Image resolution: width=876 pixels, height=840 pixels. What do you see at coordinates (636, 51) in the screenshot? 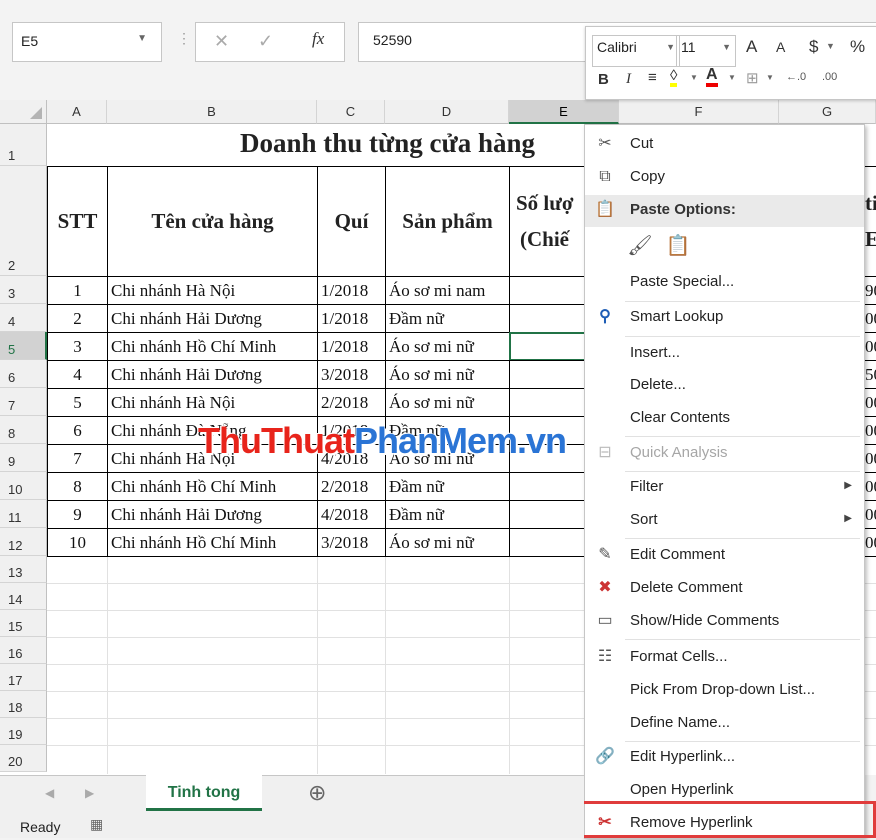
I see `font-name-box: Calibri ▼` at bounding box center [636, 51].